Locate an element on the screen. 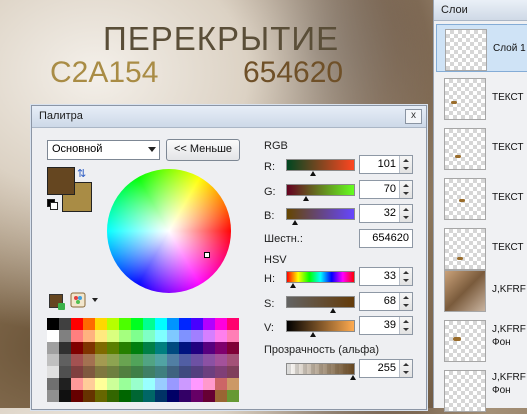  swap-colors-icon: ⇅ is located at coordinates (81, 173).